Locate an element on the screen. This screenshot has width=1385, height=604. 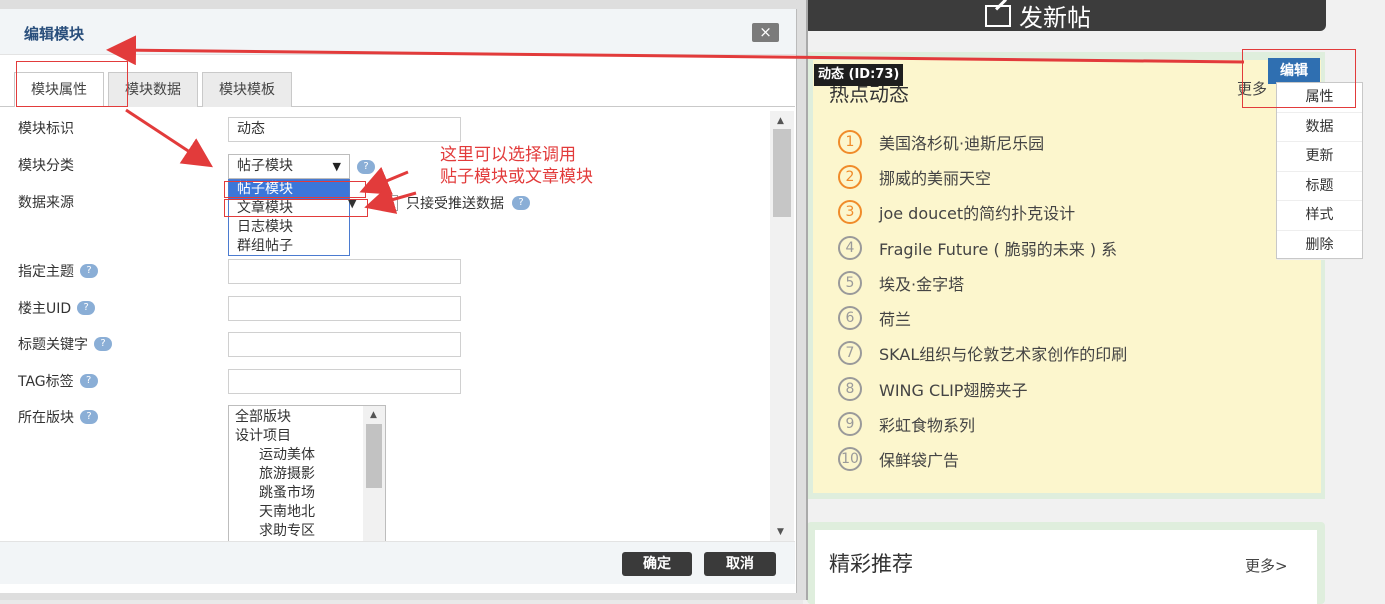
dialog-scrollbar: ▲ ▼ is located at coordinates (782, 326).